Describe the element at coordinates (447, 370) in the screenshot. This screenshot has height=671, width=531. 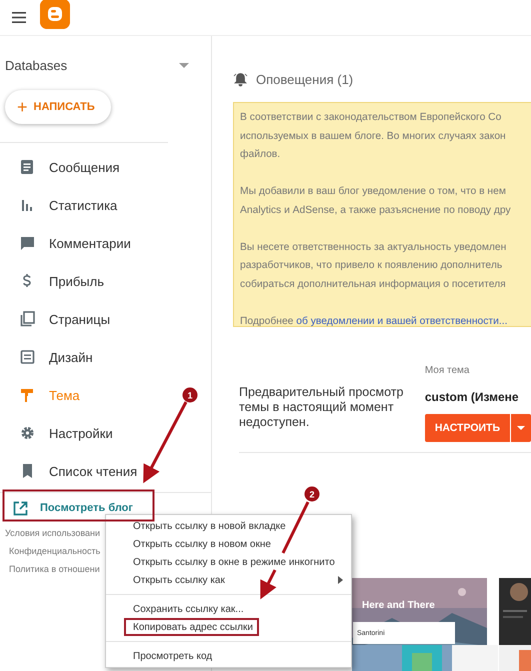
I see `my-theme-label: Моя тема` at that location.